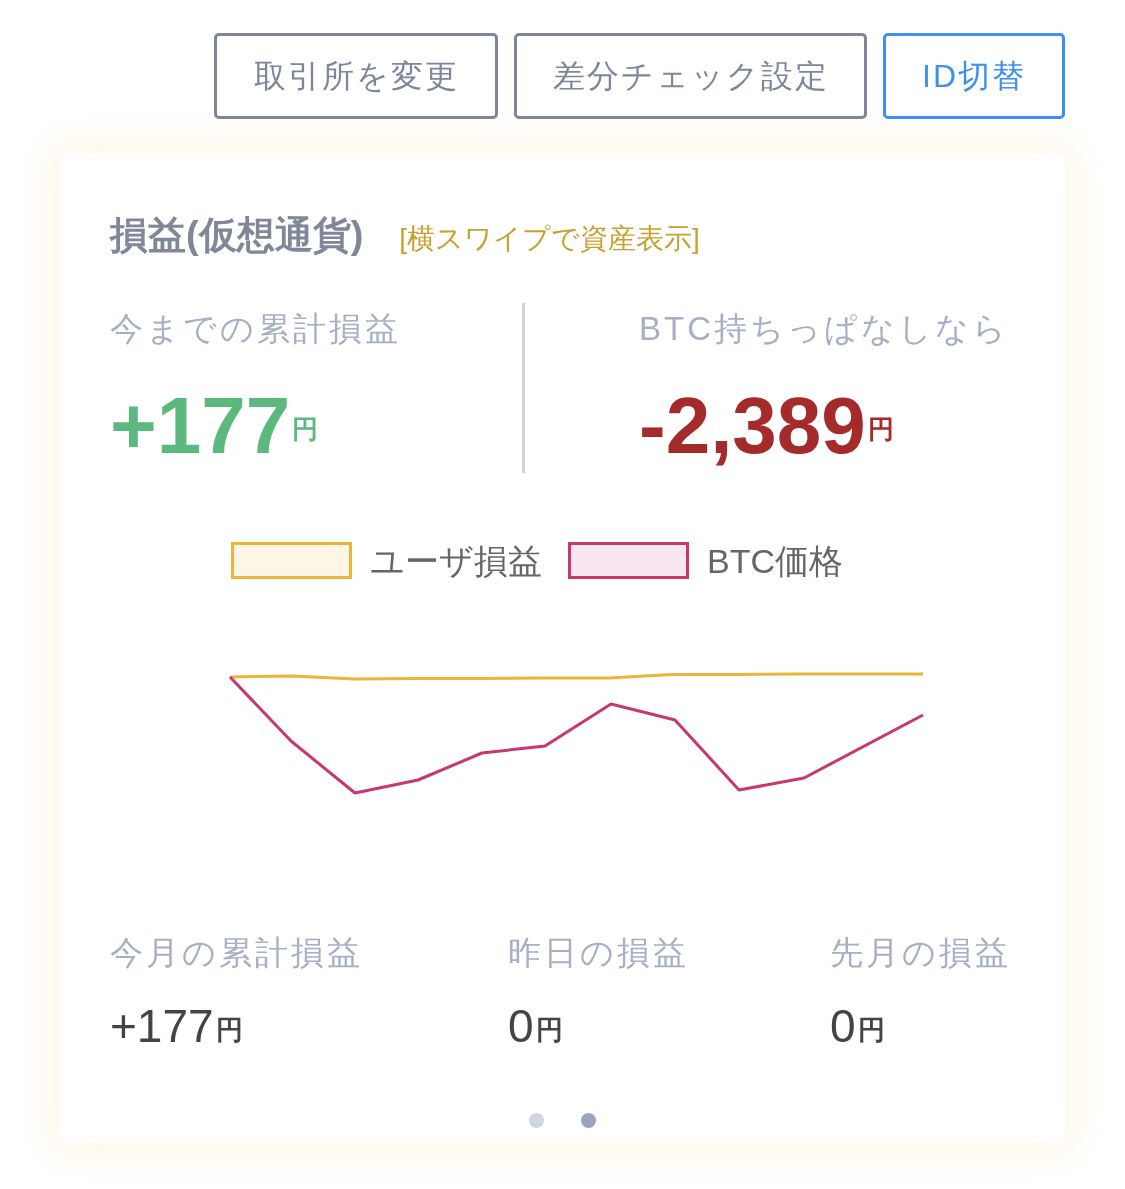 This screenshot has width=1125, height=1189. Describe the element at coordinates (549, 239) in the screenshot. I see `swipe-hint: [横スワイプで資産表示]` at that location.